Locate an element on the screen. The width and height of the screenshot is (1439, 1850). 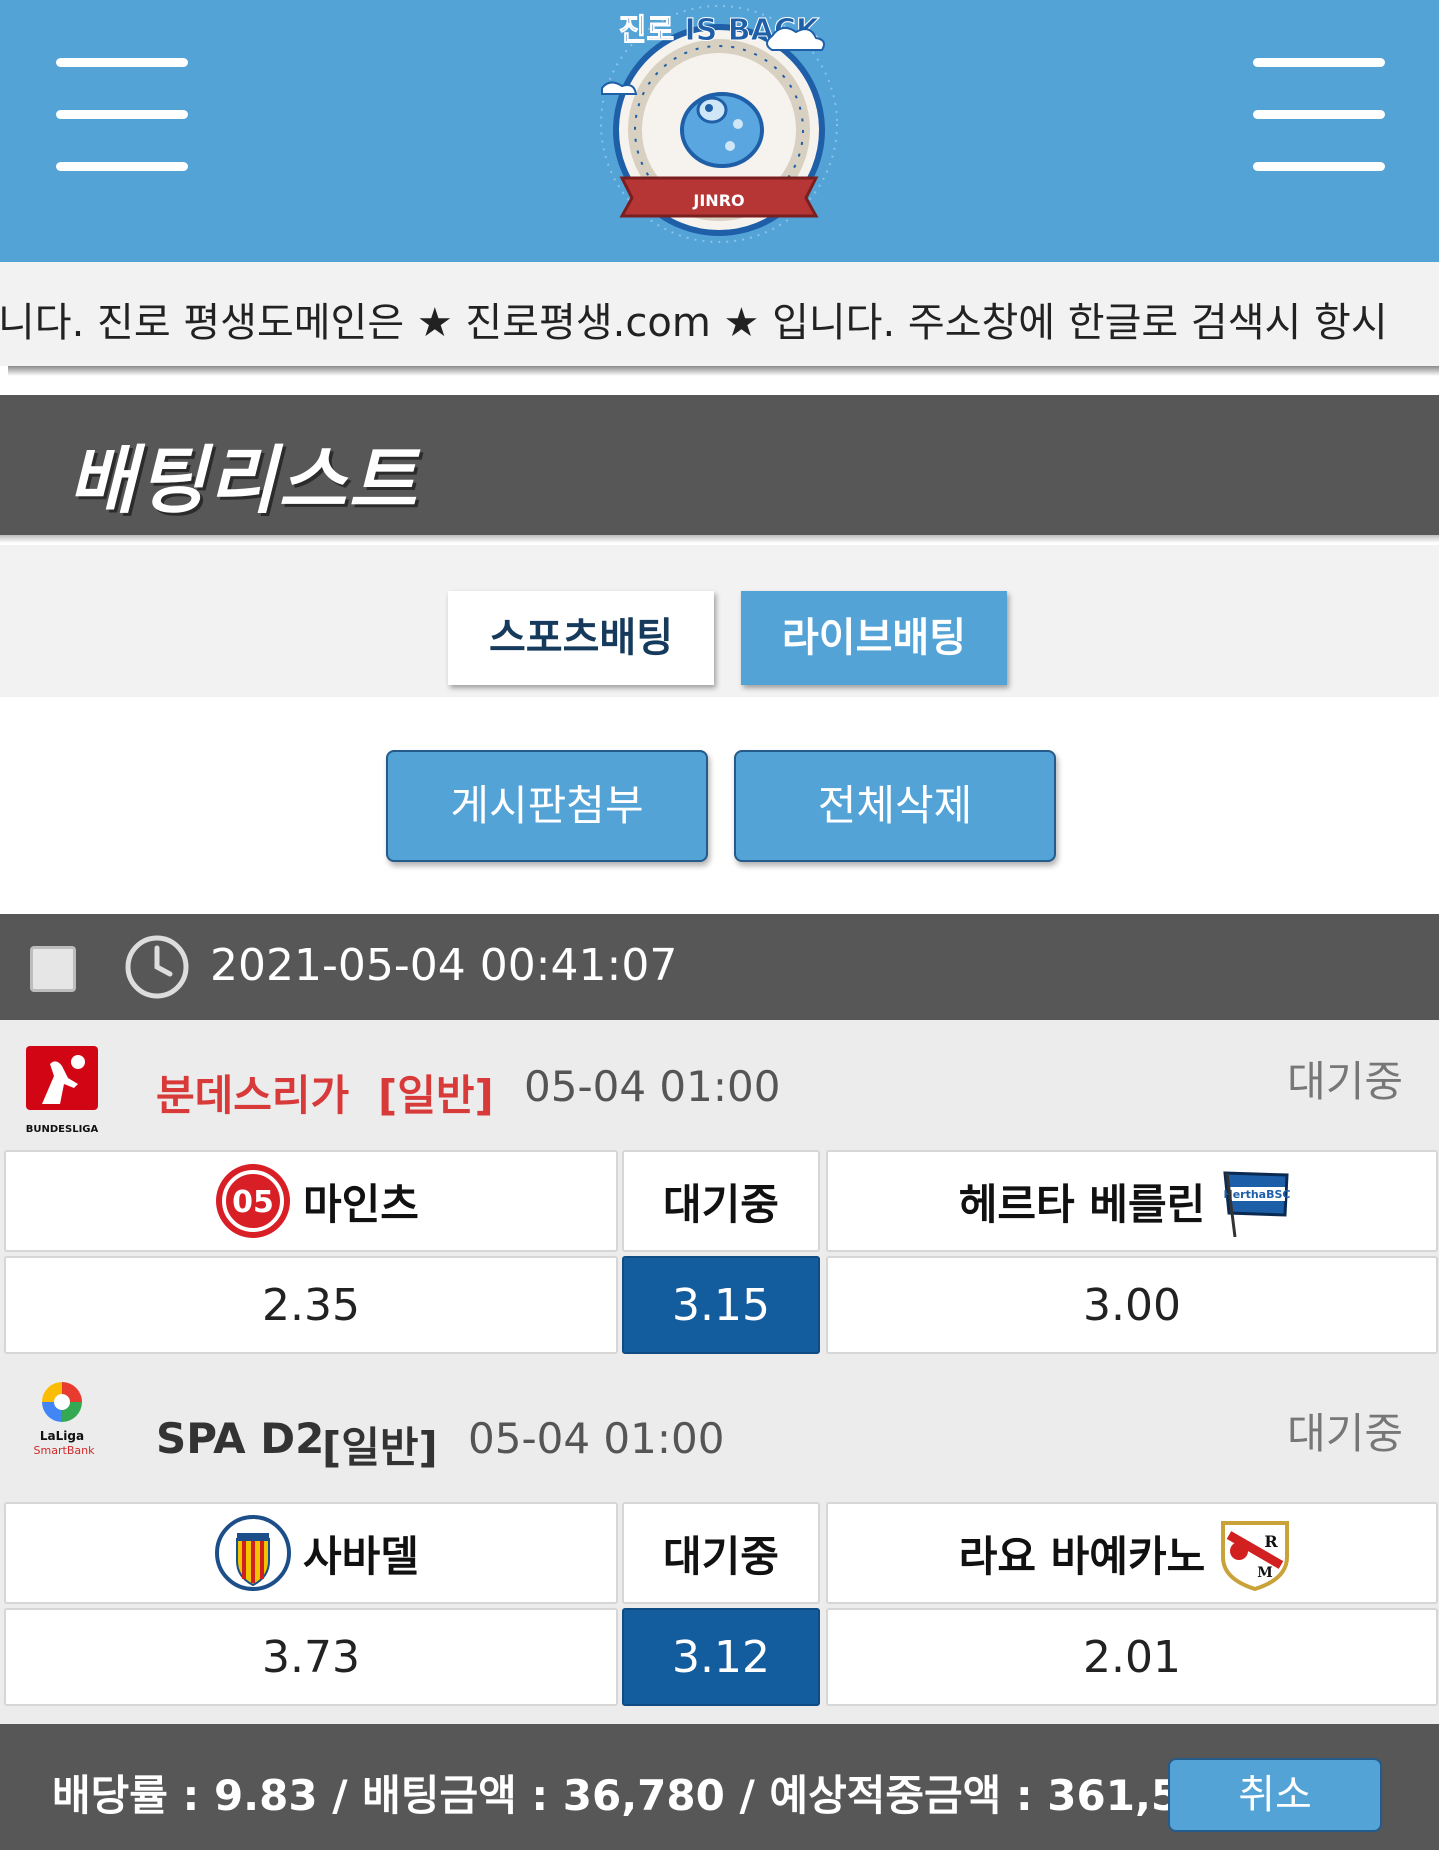
marquee-shadow is located at coordinates (723, 371).